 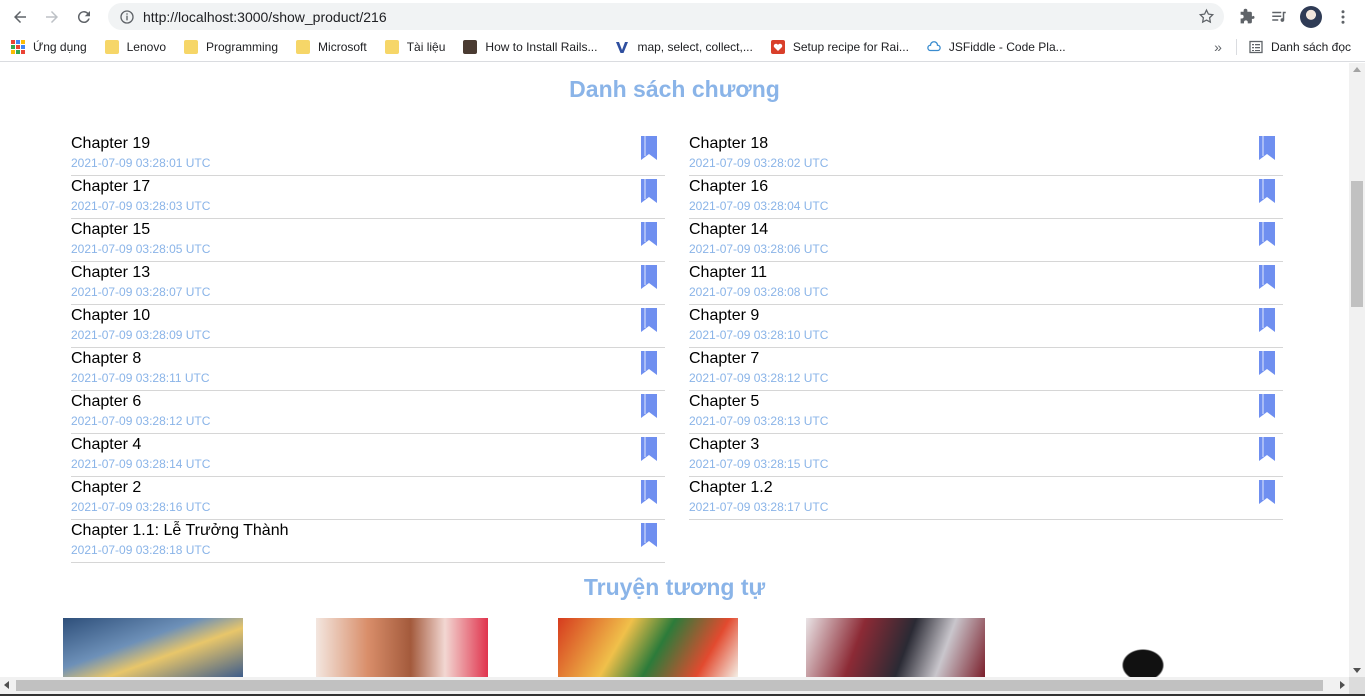 I want to click on reading-list-button: Danh sách đọc, so click(x=1300, y=47).